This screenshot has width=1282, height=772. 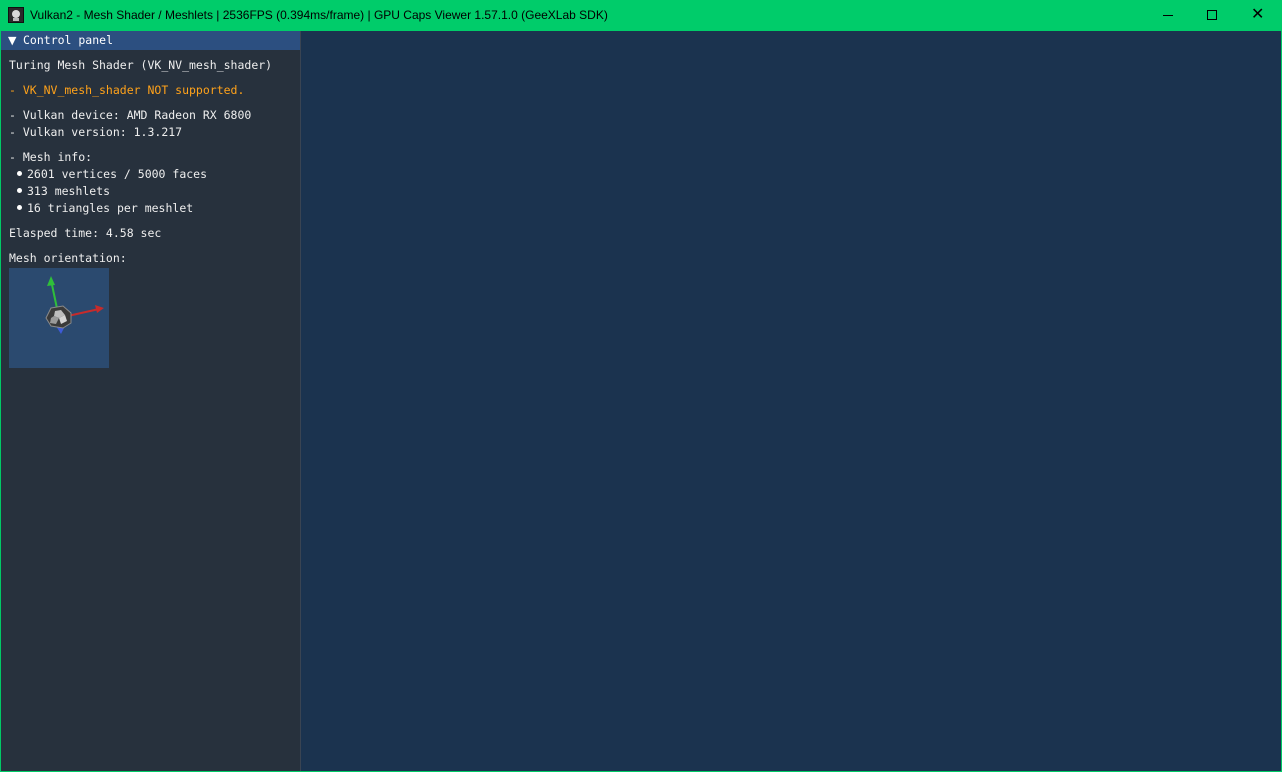 What do you see at coordinates (12, 40) in the screenshot?
I see `collapse-arrow-icon: ▼` at bounding box center [12, 40].